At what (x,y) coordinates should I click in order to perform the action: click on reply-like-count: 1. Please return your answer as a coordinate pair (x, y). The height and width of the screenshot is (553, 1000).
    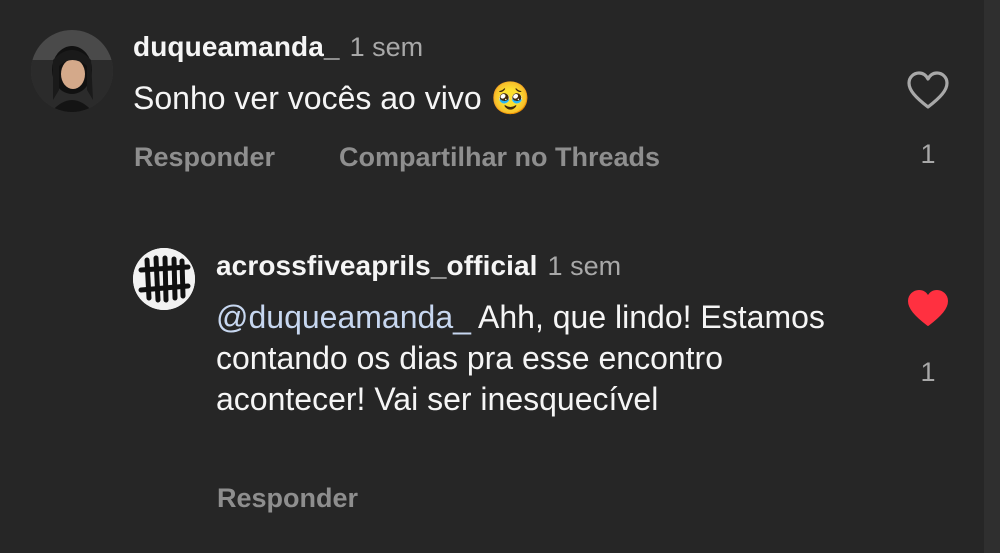
    Looking at the image, I should click on (928, 372).